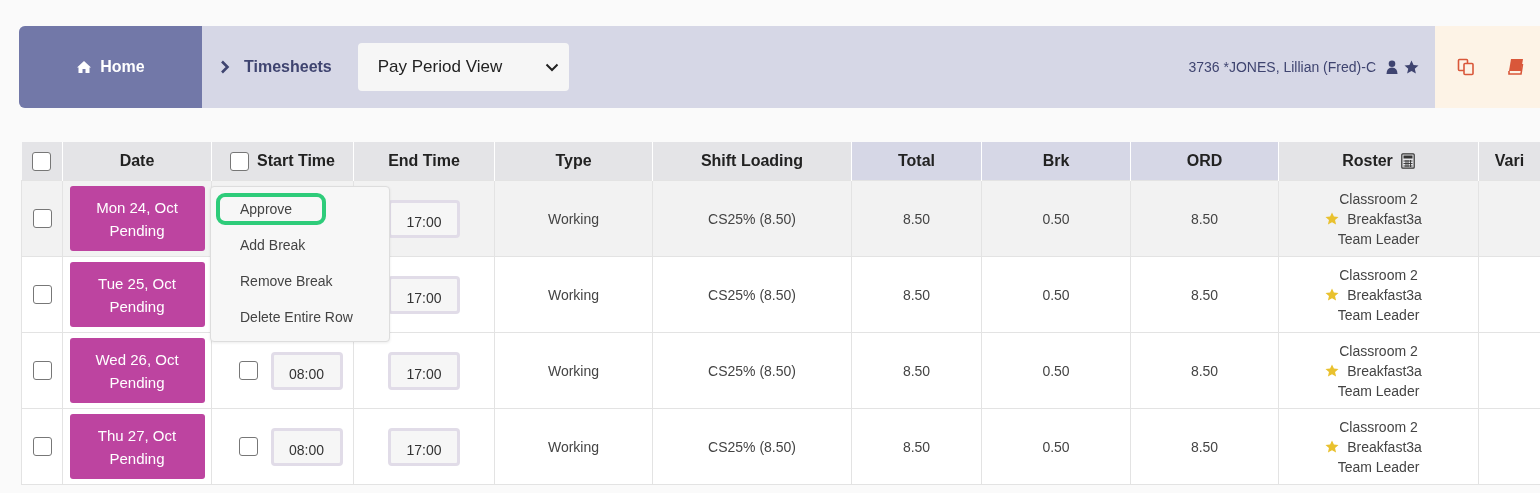 The height and width of the screenshot is (493, 1540). What do you see at coordinates (137, 218) in the screenshot?
I see `date-badge: Mon 24, Oct Pending` at bounding box center [137, 218].